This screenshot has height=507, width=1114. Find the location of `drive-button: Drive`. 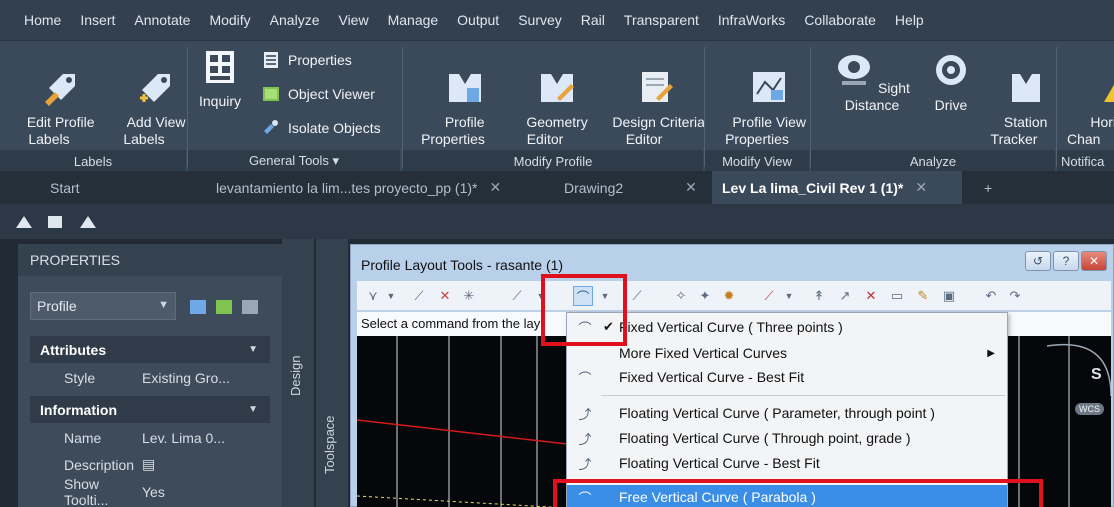

drive-button: Drive is located at coordinates (951, 82).